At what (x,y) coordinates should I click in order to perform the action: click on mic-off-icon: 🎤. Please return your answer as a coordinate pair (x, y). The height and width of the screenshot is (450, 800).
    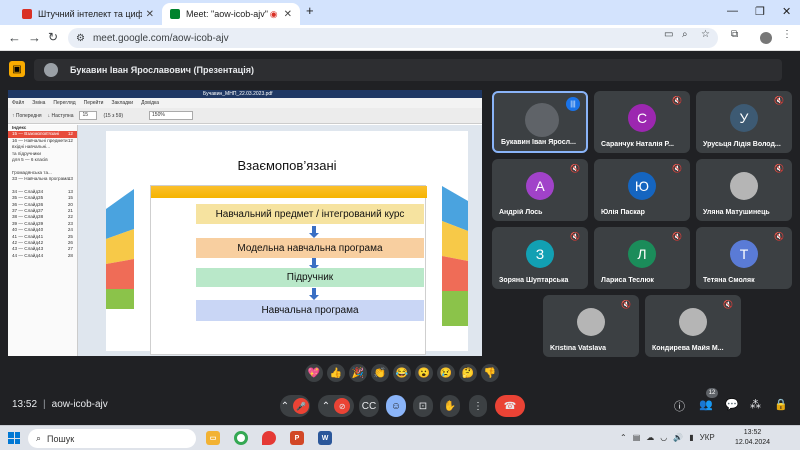
    Looking at the image, I should click on (301, 406).